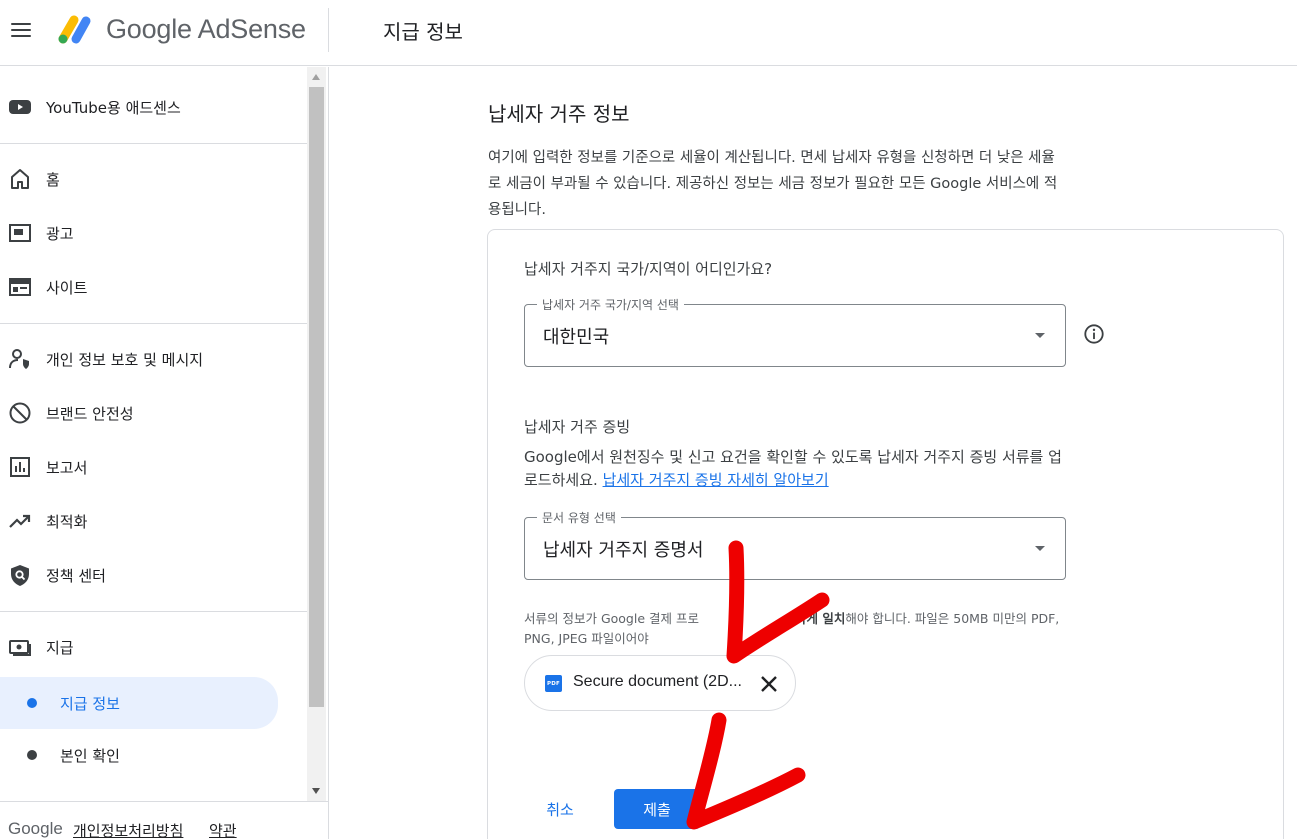 The height and width of the screenshot is (839, 1297). I want to click on country-select-label: 납세자 거주 국가/지역 선택, so click(610, 304).